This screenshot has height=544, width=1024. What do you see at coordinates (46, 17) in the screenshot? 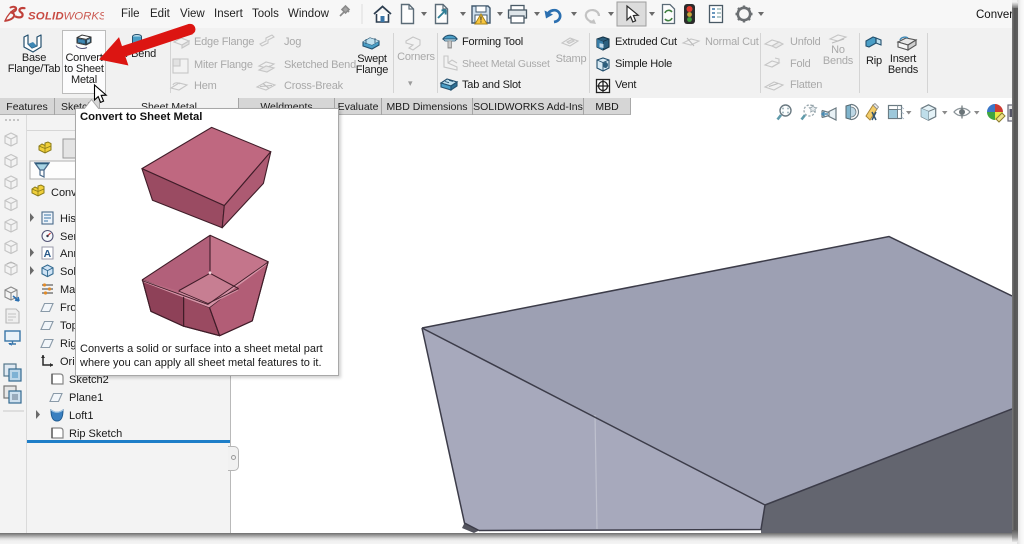
I see `svg-text: SOLID` at bounding box center [46, 17].